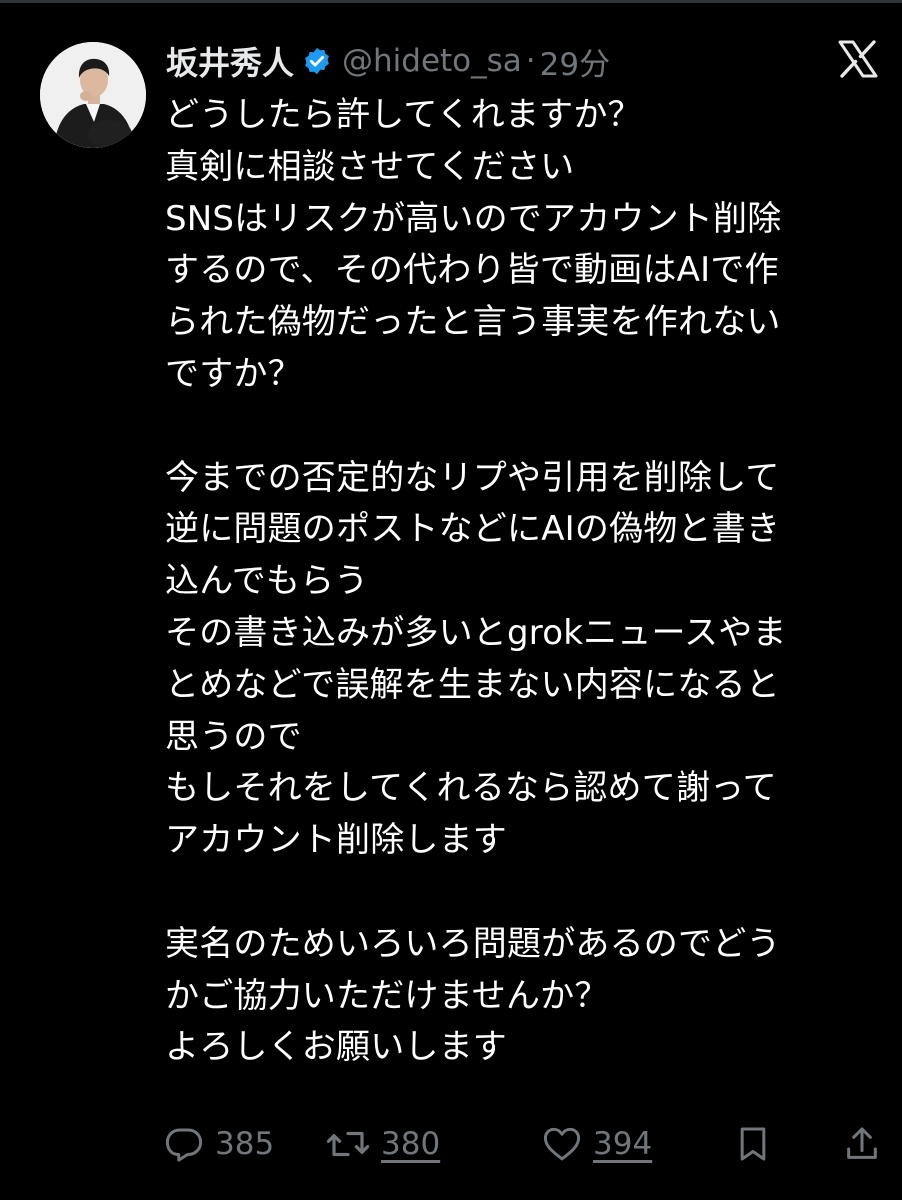 Image resolution: width=902 pixels, height=1200 pixels. I want to click on share-button, so click(862, 1144).